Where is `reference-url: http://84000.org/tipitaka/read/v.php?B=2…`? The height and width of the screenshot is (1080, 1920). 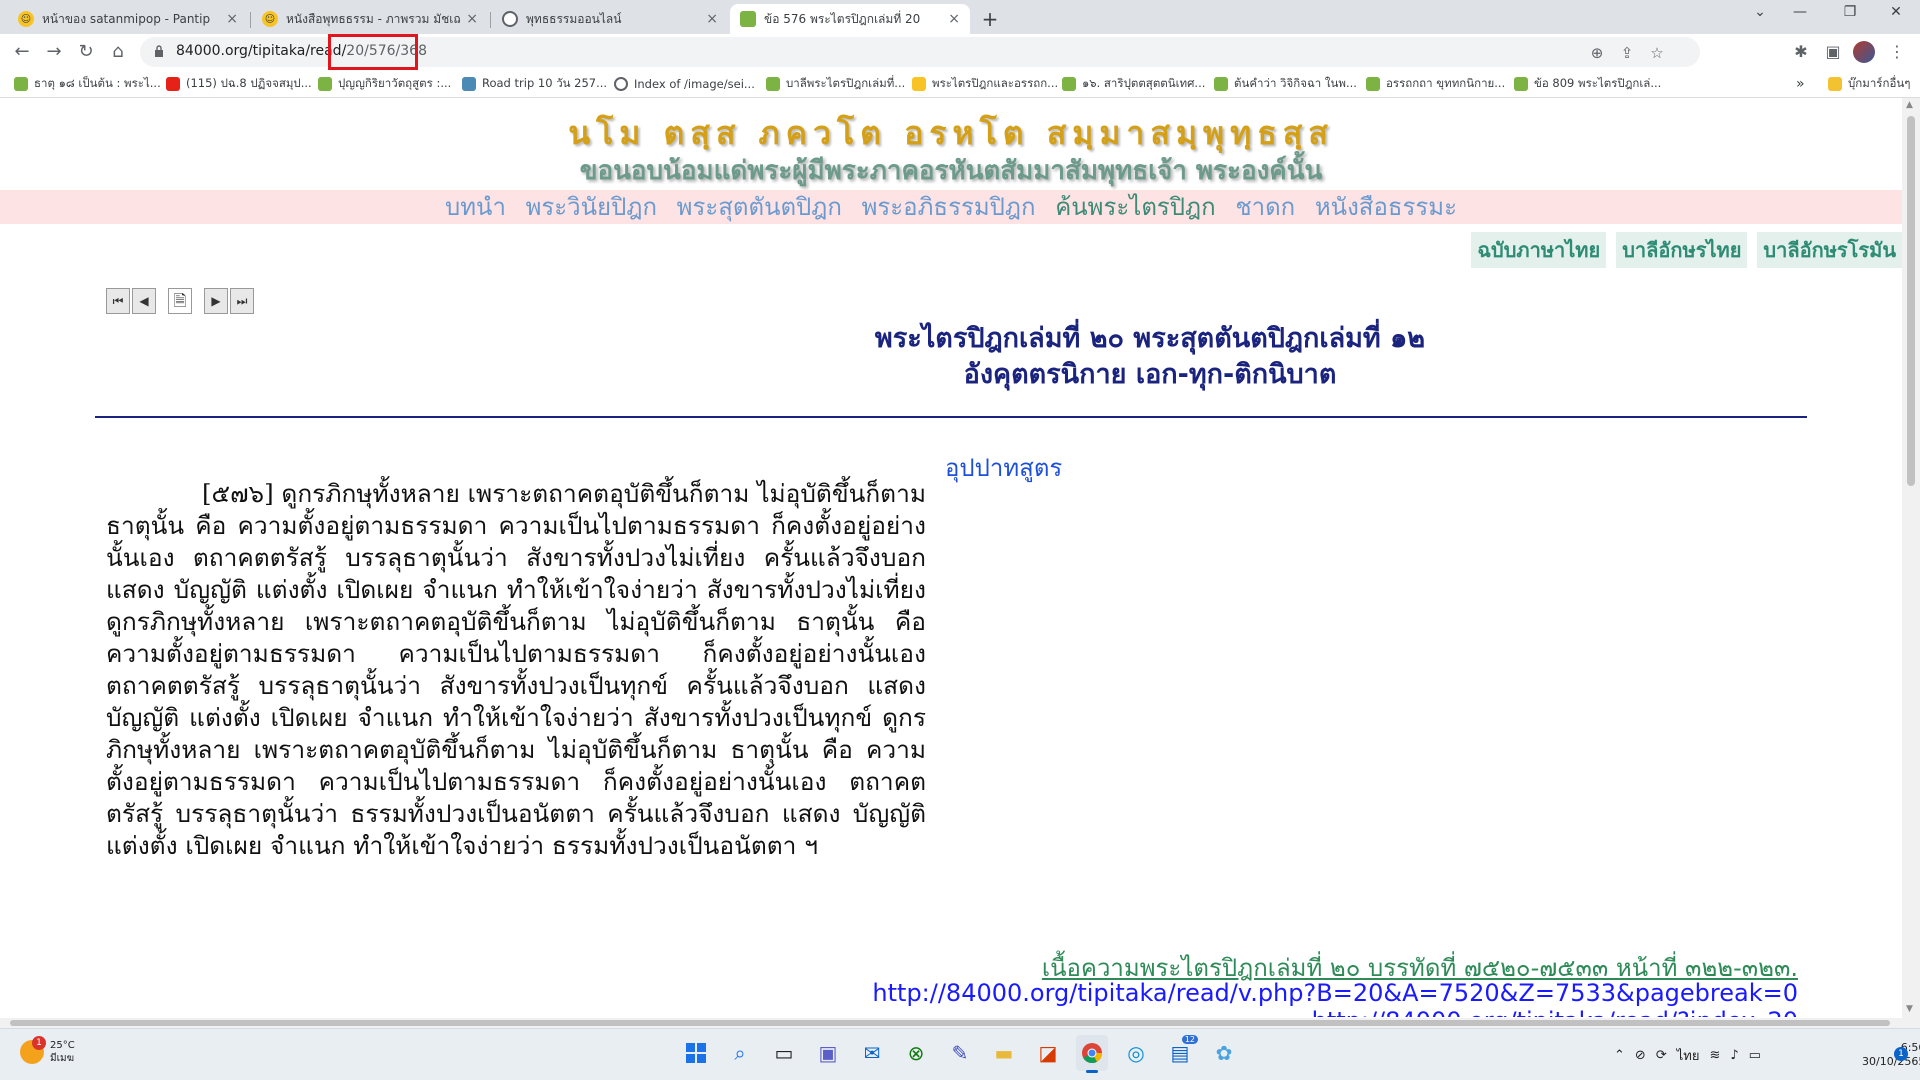 reference-url: http://84000.org/tipitaka/read/v.php?B=2… is located at coordinates (1335, 993).